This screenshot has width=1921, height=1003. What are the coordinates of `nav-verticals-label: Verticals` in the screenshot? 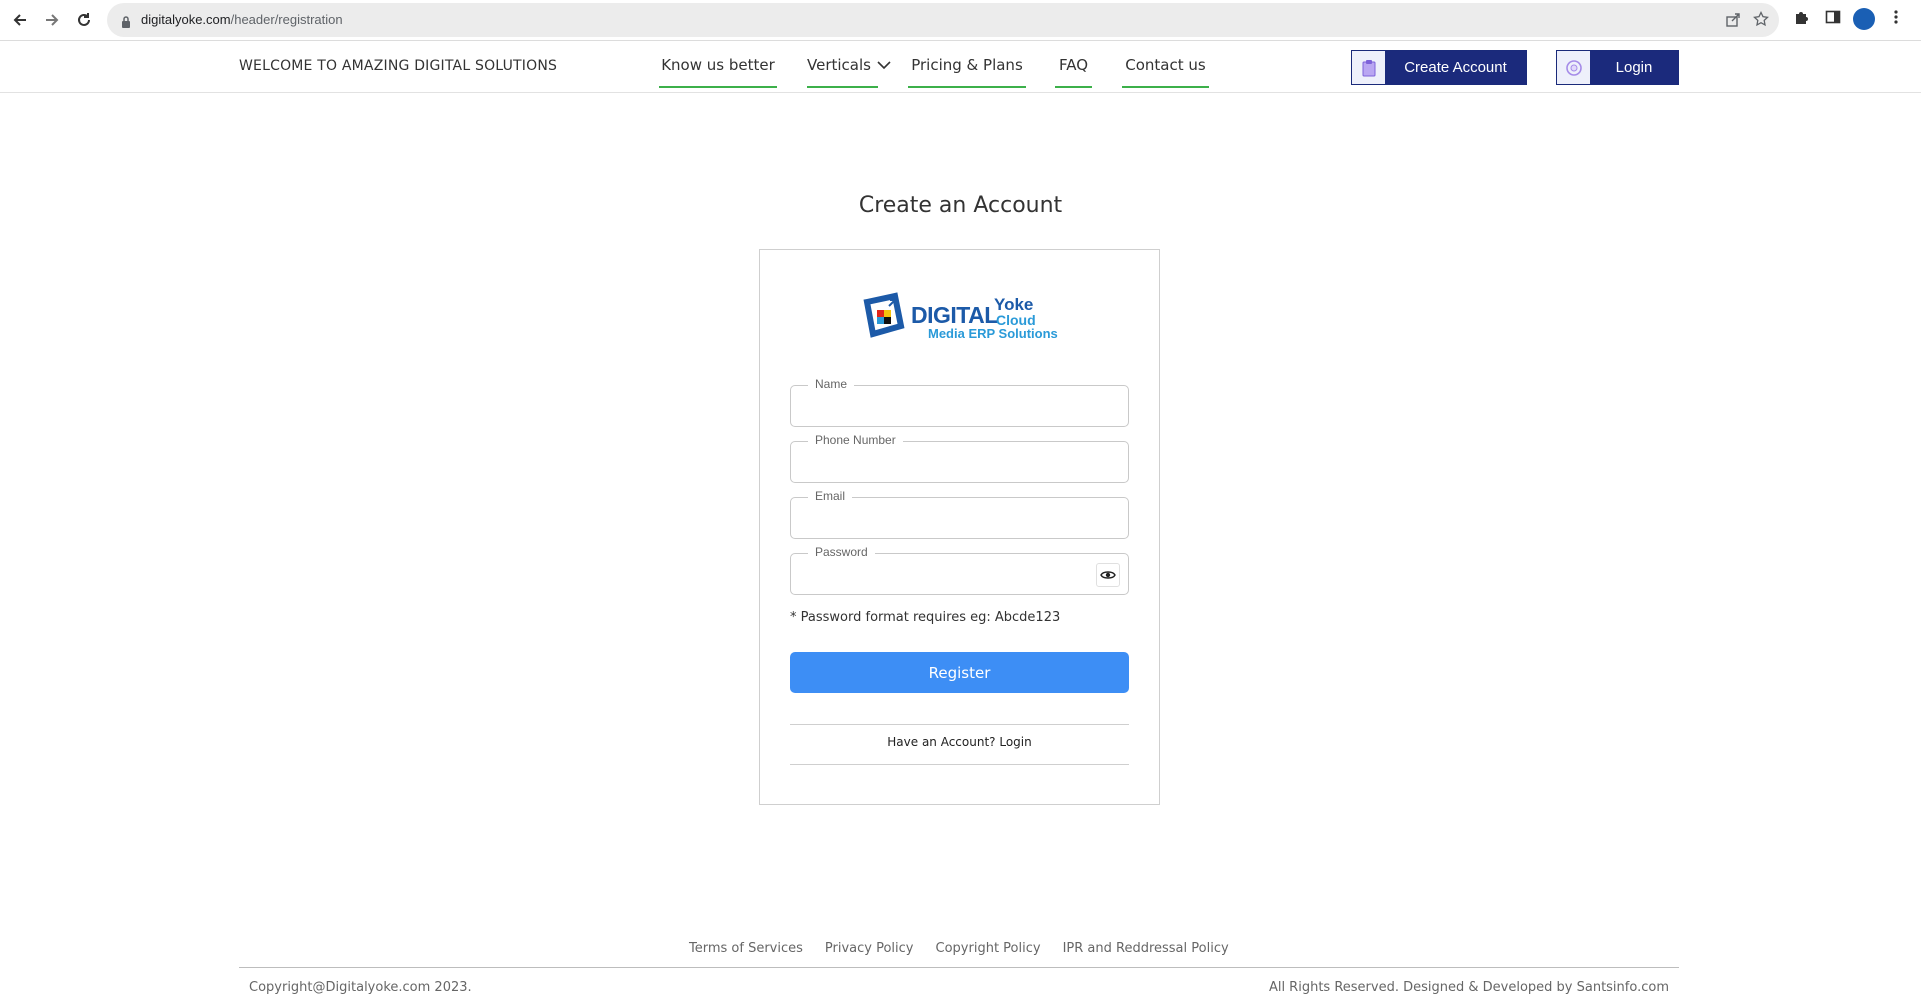 It's located at (839, 65).